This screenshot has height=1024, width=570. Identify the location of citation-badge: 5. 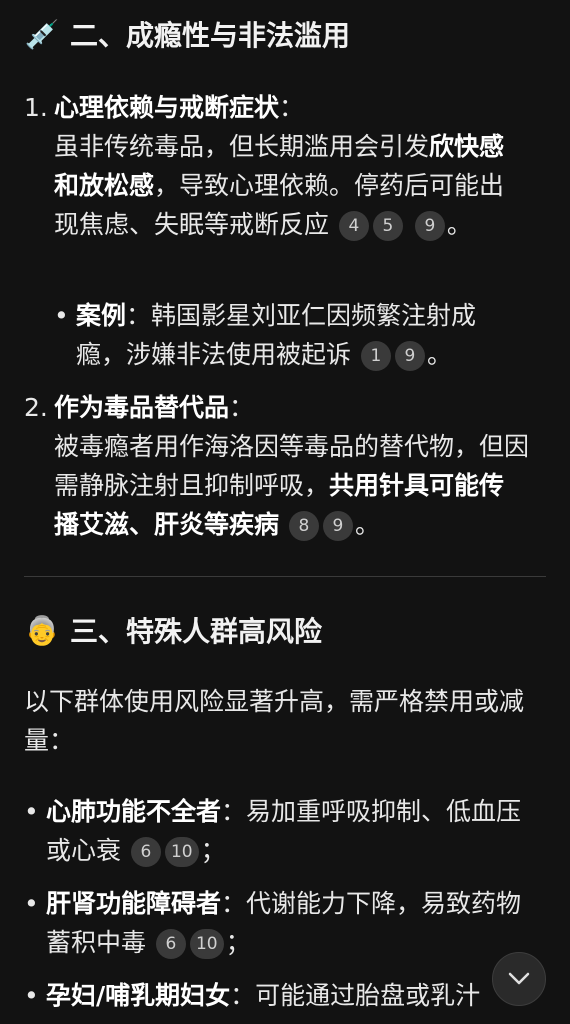
(387, 226).